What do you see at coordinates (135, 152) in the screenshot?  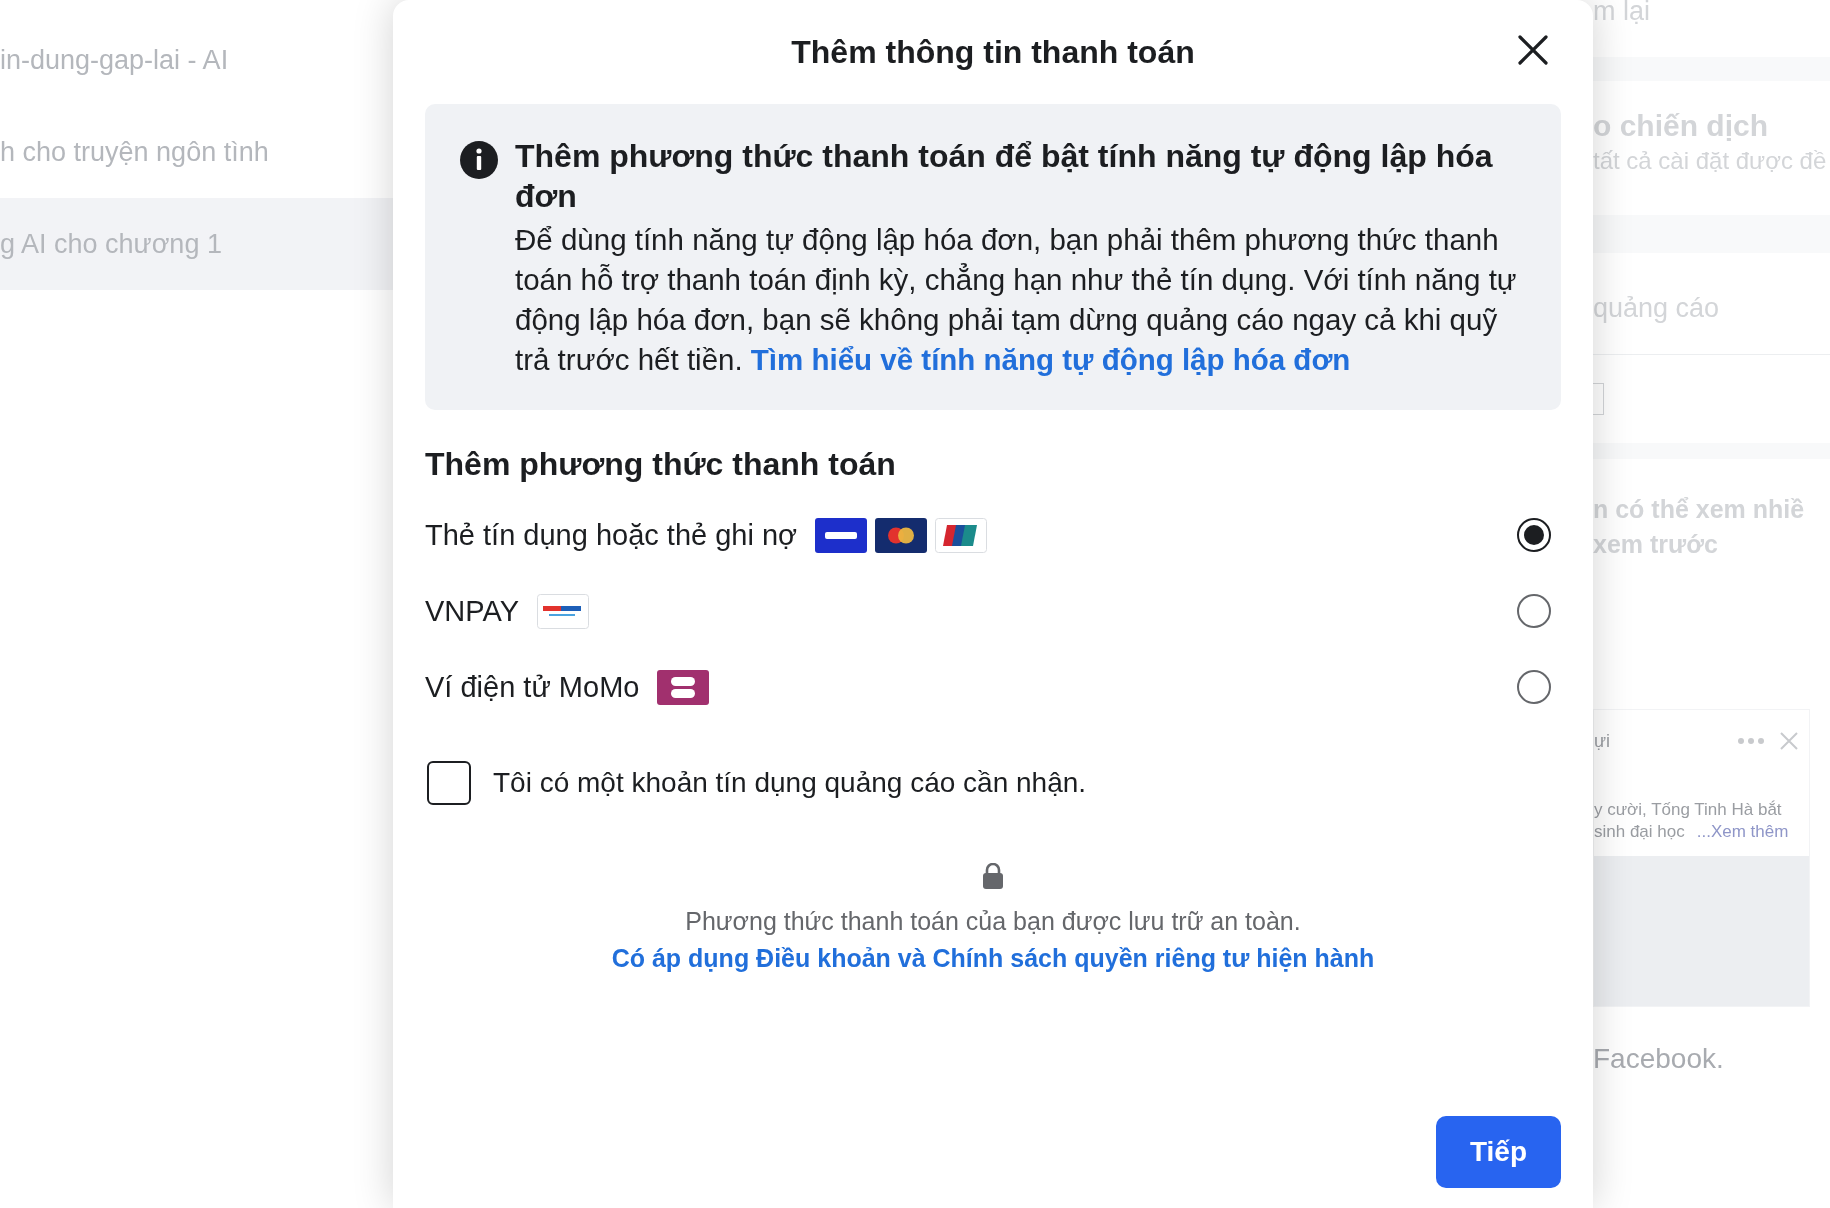 I see `background-list-item: h cho truyện ngôn tình` at bounding box center [135, 152].